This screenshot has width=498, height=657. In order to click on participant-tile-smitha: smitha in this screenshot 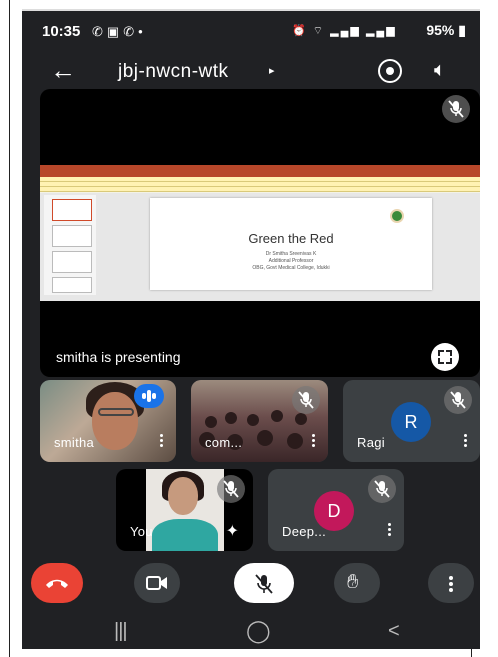, I will do `click(108, 421)`.